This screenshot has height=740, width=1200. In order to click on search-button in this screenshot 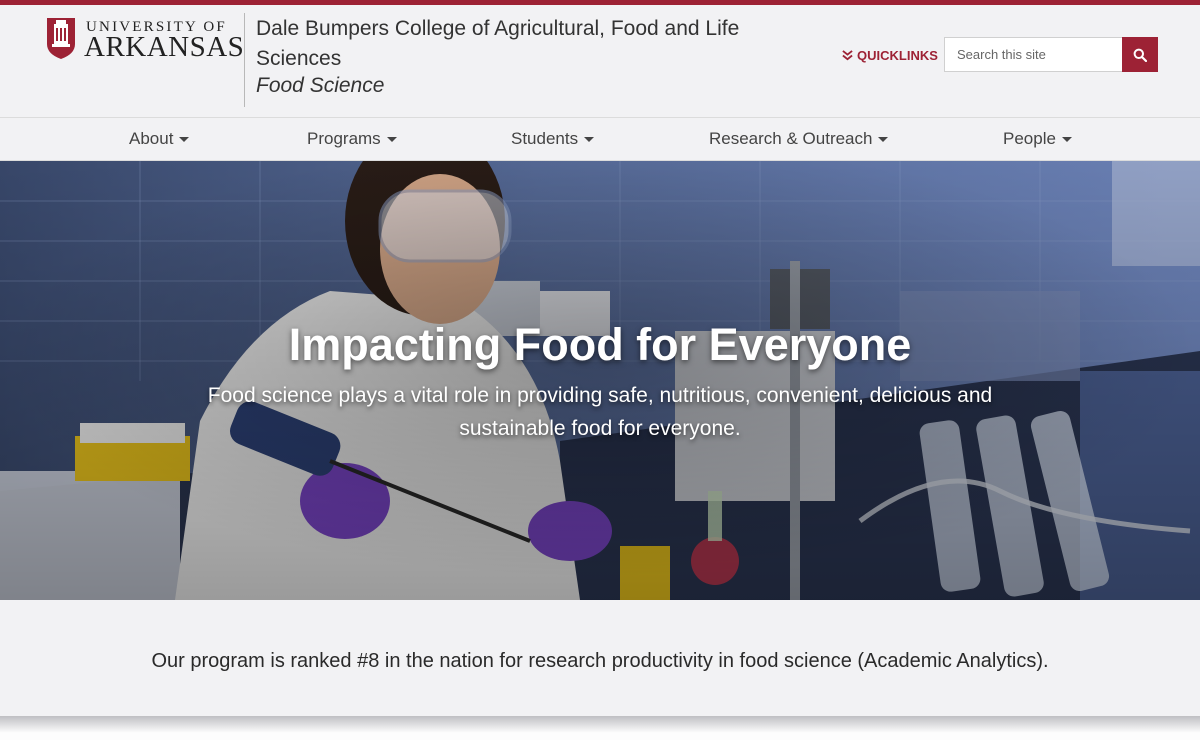, I will do `click(1140, 54)`.